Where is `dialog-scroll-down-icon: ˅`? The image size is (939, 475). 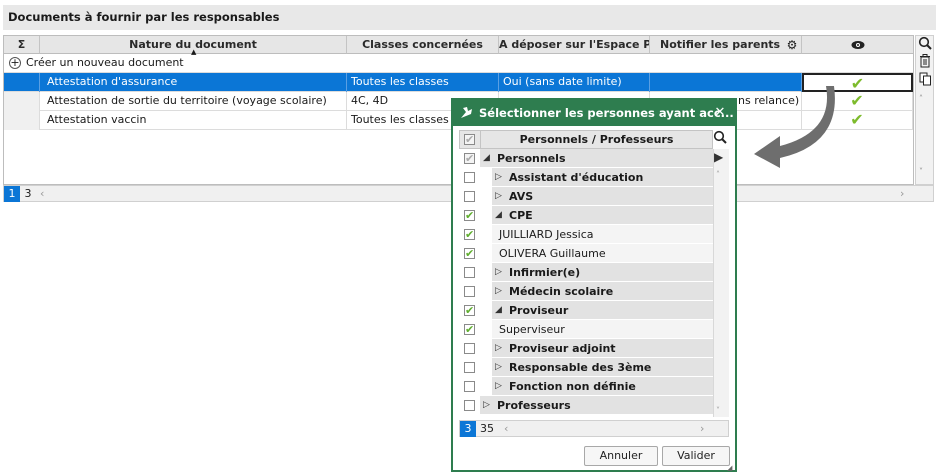 dialog-scroll-down-icon: ˅ is located at coordinates (718, 410).